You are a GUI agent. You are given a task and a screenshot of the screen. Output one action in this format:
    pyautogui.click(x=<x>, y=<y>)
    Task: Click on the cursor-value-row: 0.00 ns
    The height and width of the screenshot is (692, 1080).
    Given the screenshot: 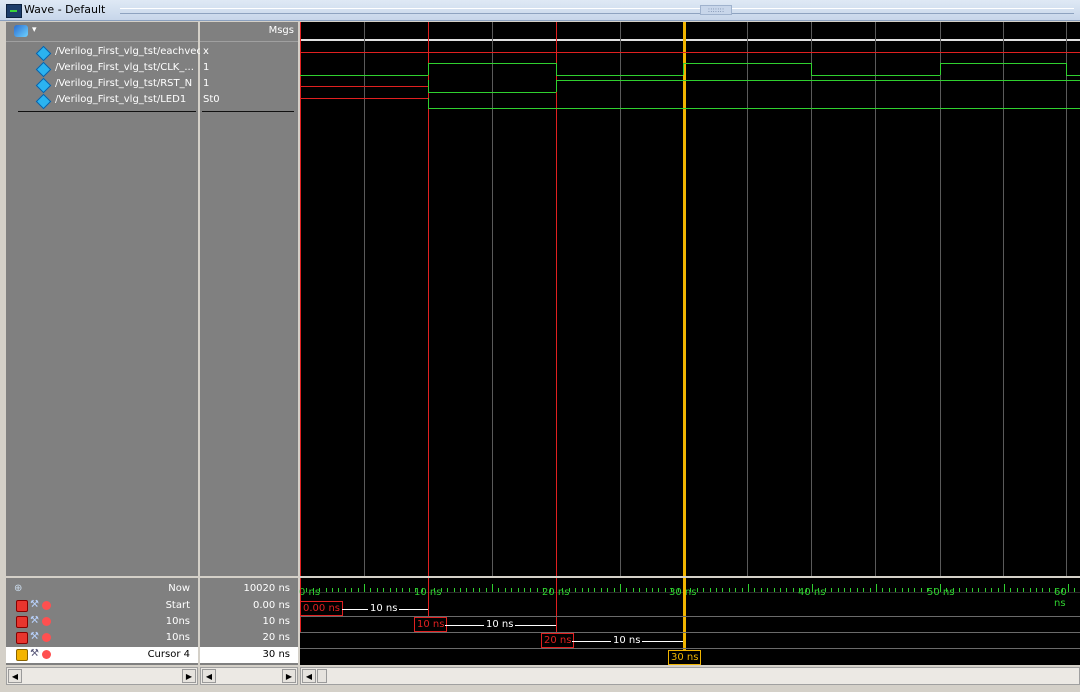 What is the action you would take?
    pyautogui.click(x=249, y=606)
    